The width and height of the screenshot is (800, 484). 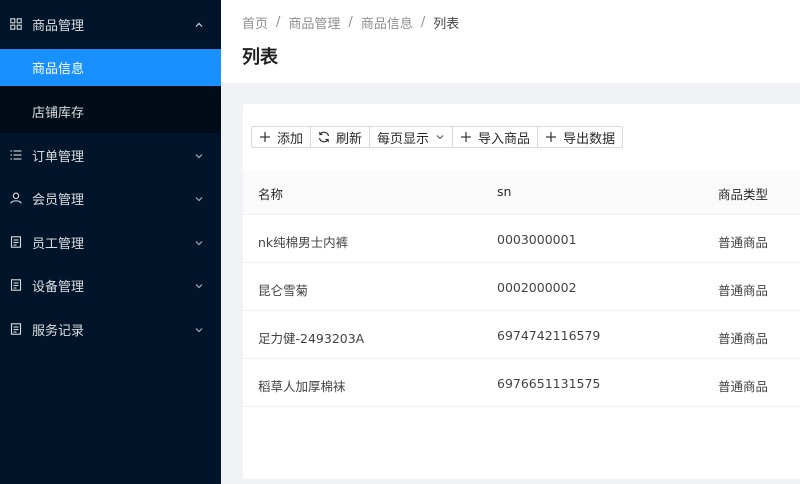 I want to click on page-size-dropdown: 每页显示, so click(x=412, y=137).